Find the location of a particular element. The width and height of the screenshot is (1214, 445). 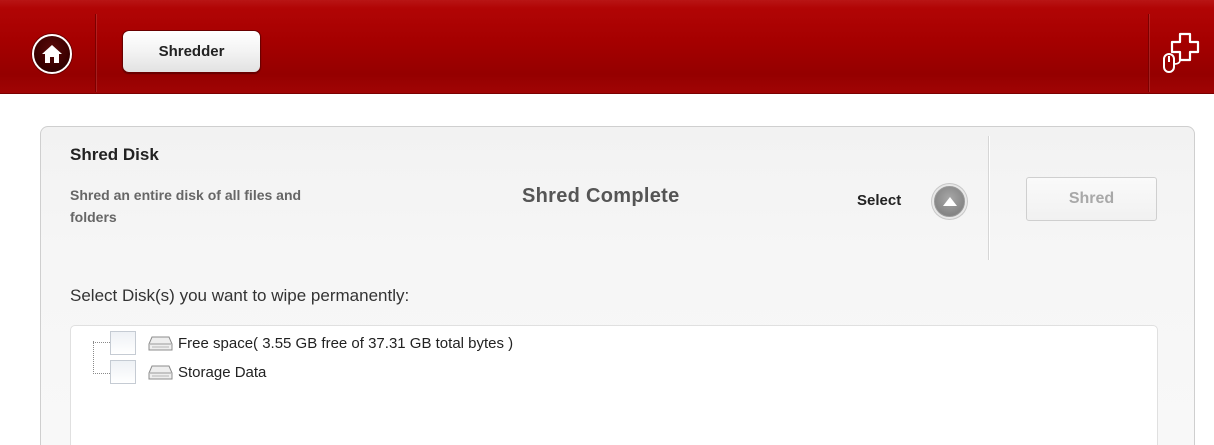

home-button is located at coordinates (52, 54).